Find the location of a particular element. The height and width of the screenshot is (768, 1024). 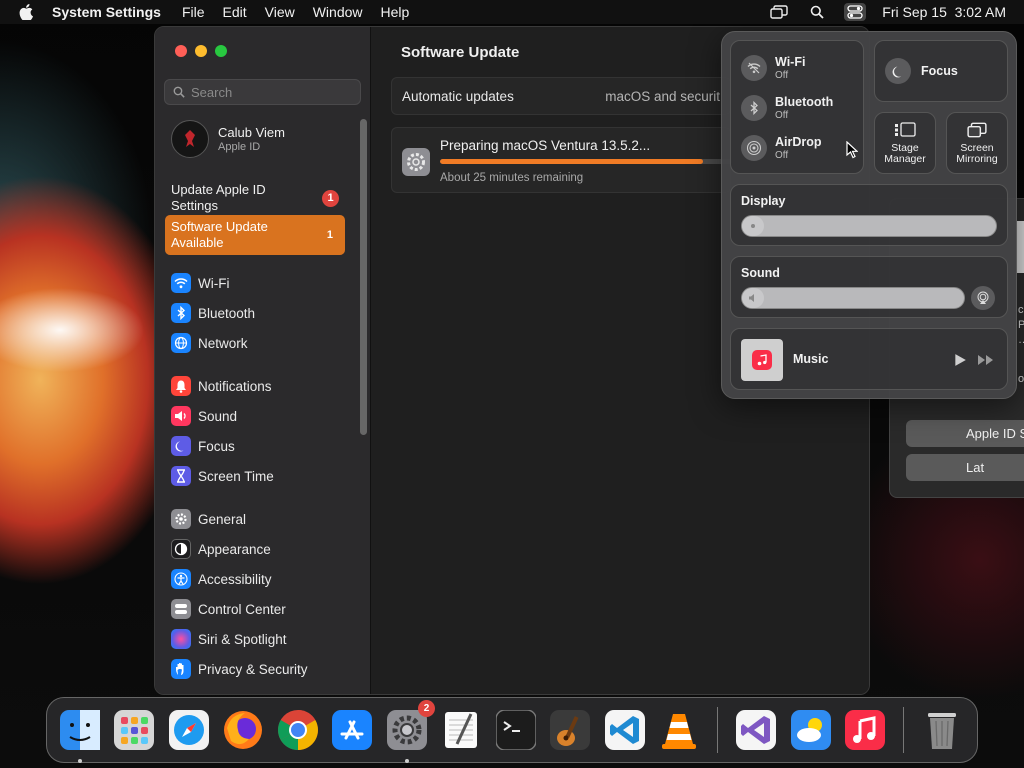

update-progress-bar is located at coordinates (586, 161).